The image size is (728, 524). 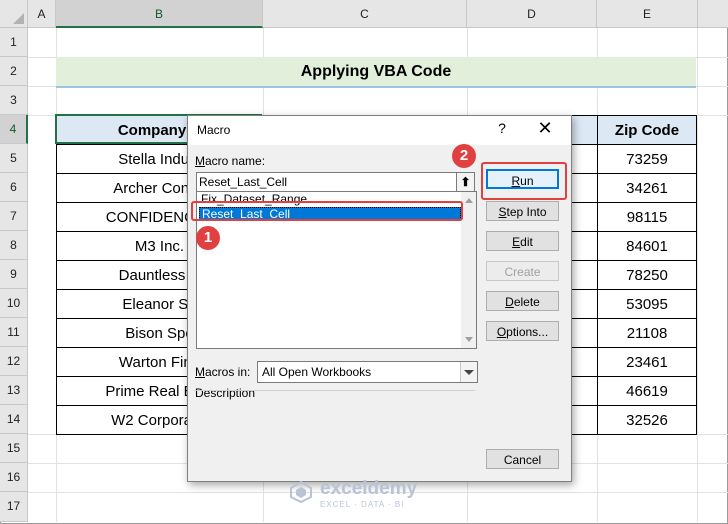 I want to click on macro-list-item: Fix_Dataset_Range, so click(x=331, y=199).